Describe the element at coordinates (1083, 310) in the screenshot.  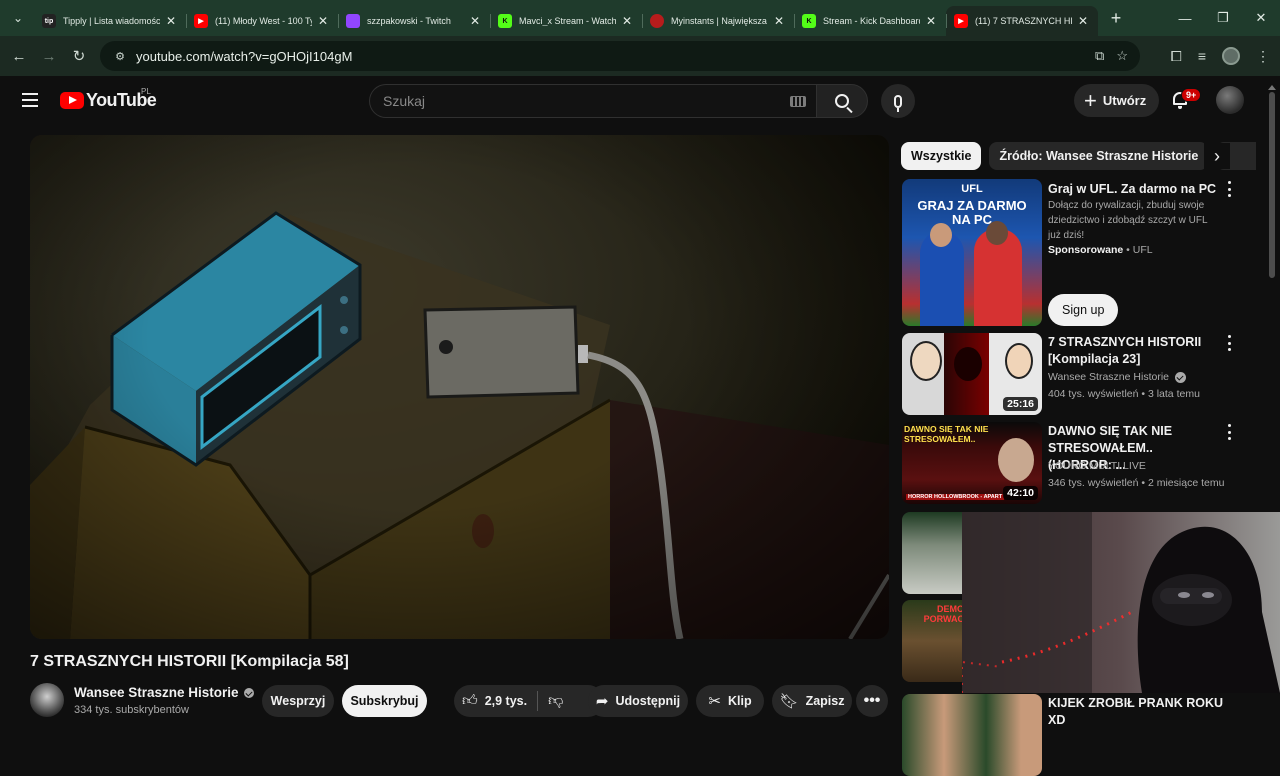
I see `ad-cta-button: Sign up` at that location.